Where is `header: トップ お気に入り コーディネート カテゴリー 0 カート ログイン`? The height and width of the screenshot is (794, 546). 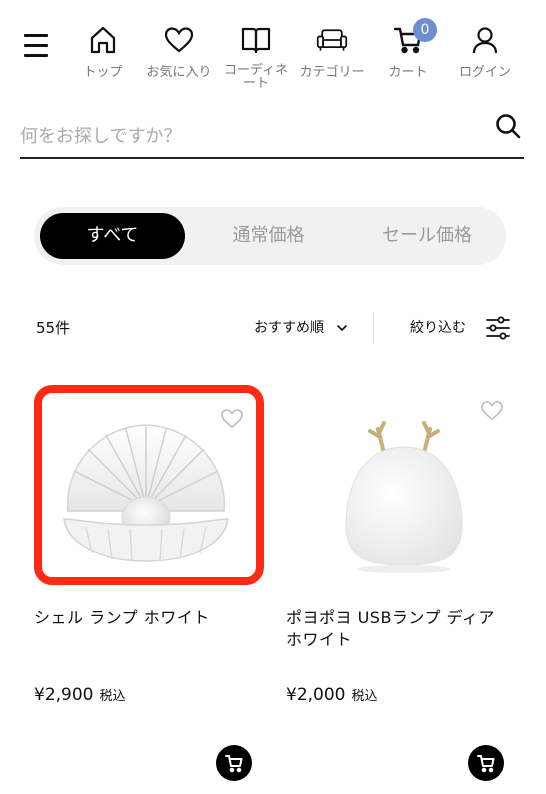
header: トップ お気に入り コーディネート カテゴリー 0 カート ログイン is located at coordinates (273, 50).